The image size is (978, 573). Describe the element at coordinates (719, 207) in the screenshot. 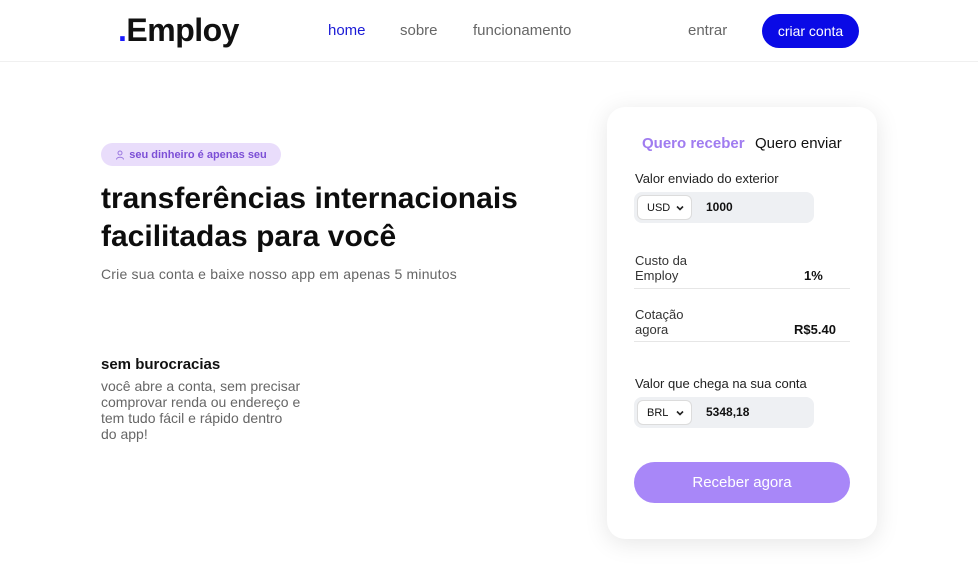

I see `sent-amount-input: 1000` at that location.